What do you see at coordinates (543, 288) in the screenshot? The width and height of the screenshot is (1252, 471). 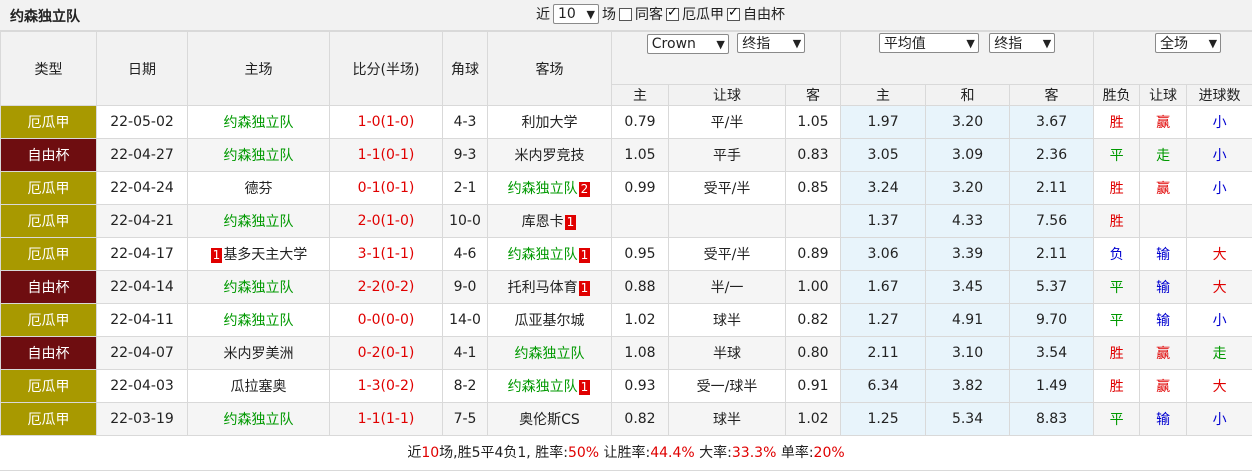 I see `team-name: 托利马体育` at bounding box center [543, 288].